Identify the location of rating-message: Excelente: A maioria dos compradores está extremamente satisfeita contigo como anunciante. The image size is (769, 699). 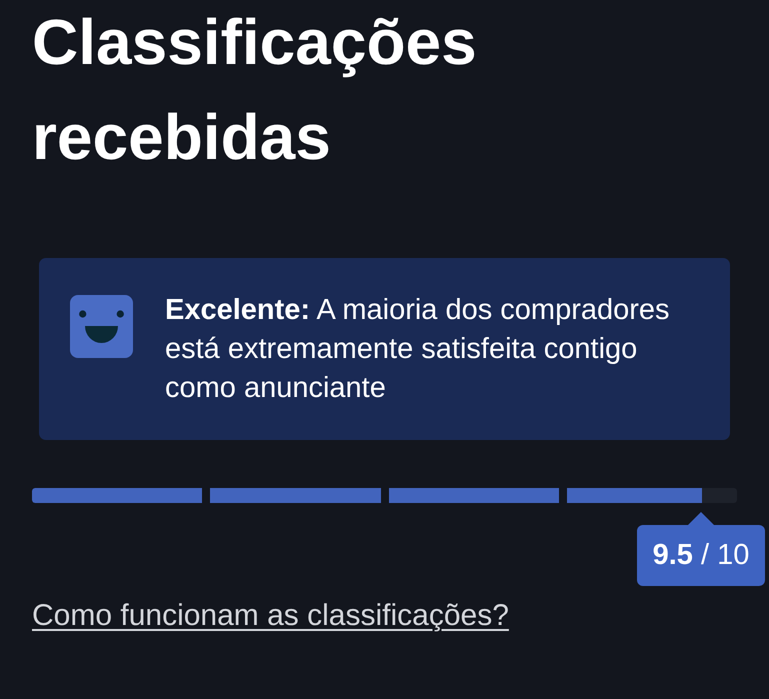
(418, 349).